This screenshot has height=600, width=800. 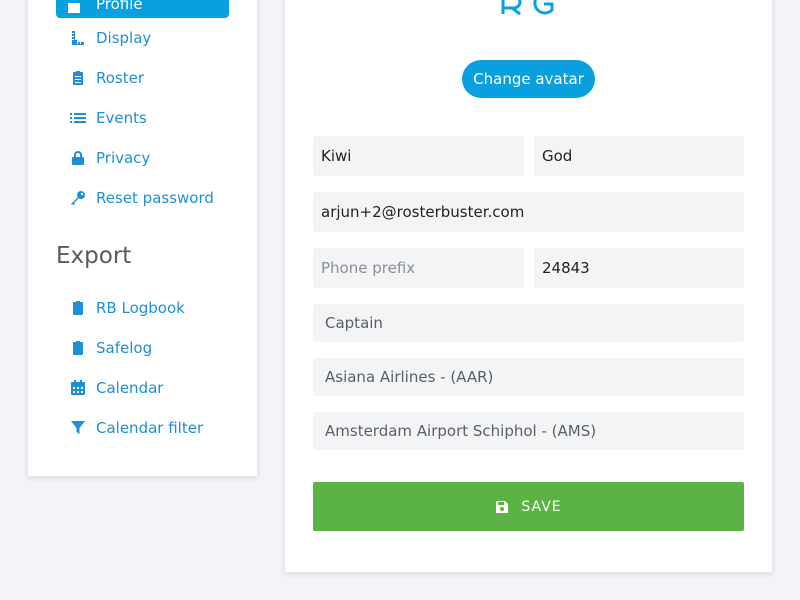 I want to click on filter-icon, so click(x=78, y=428).